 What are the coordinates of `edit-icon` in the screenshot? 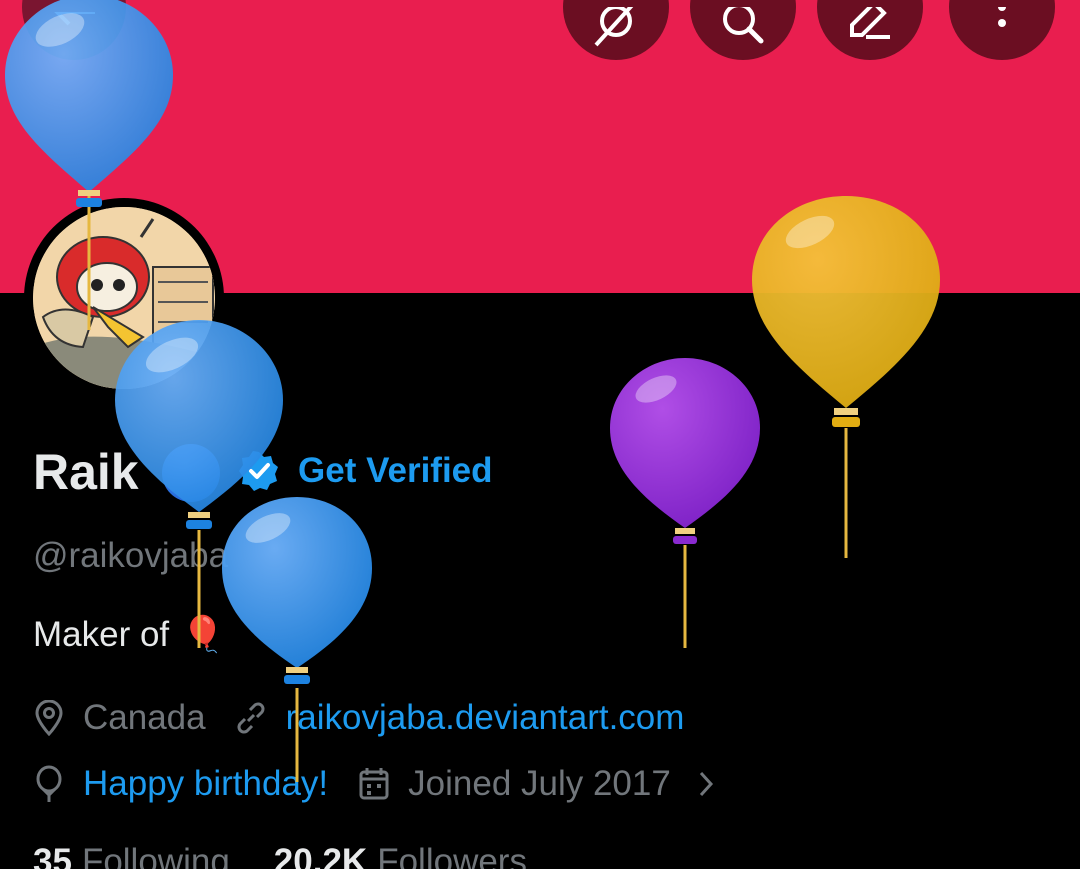 It's located at (870, 23).